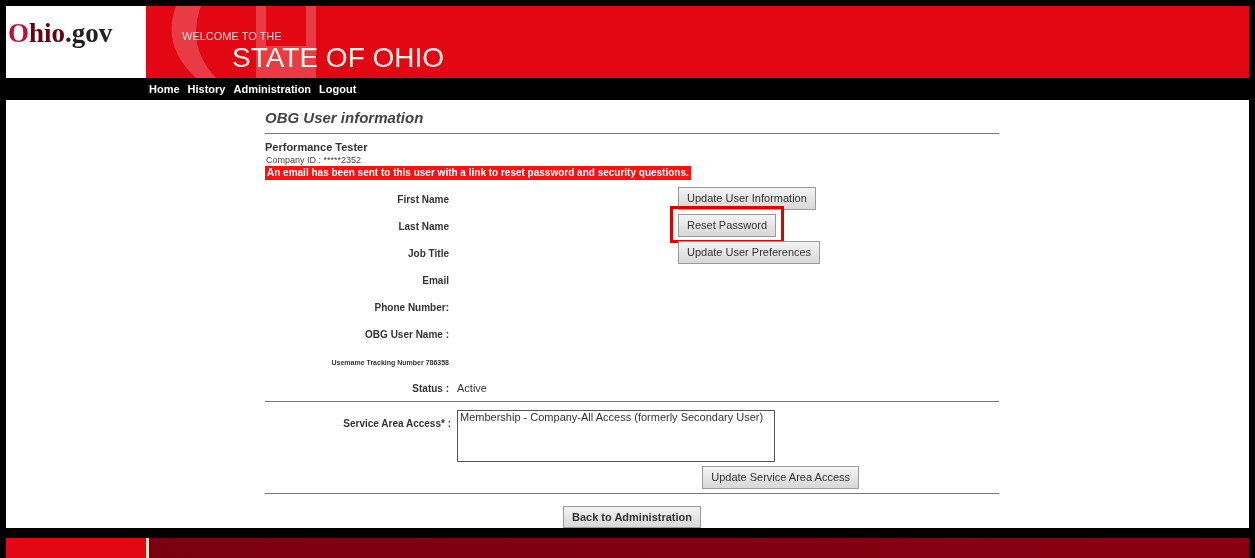 The height and width of the screenshot is (558, 1255). What do you see at coordinates (407, 334) in the screenshot?
I see `field-label: OBG User Name :` at bounding box center [407, 334].